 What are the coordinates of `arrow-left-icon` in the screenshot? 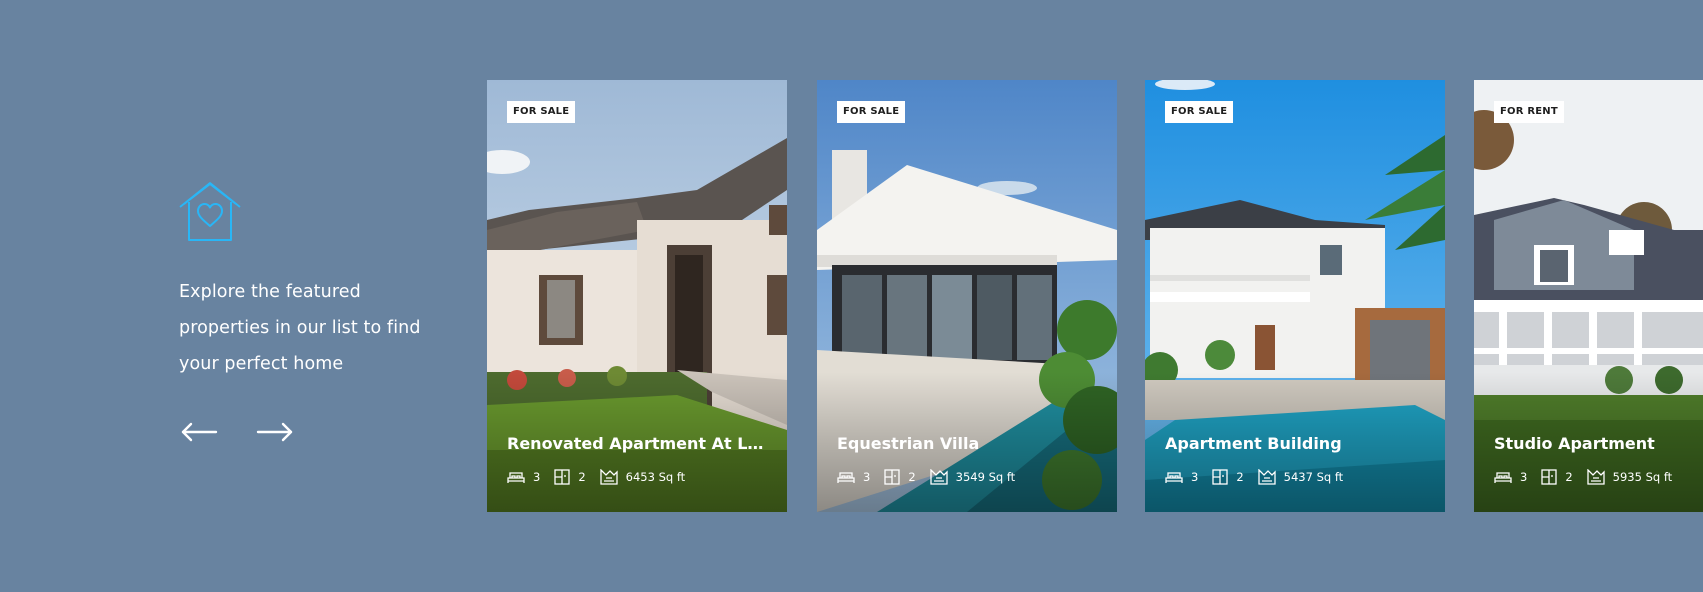 It's located at (199, 432).